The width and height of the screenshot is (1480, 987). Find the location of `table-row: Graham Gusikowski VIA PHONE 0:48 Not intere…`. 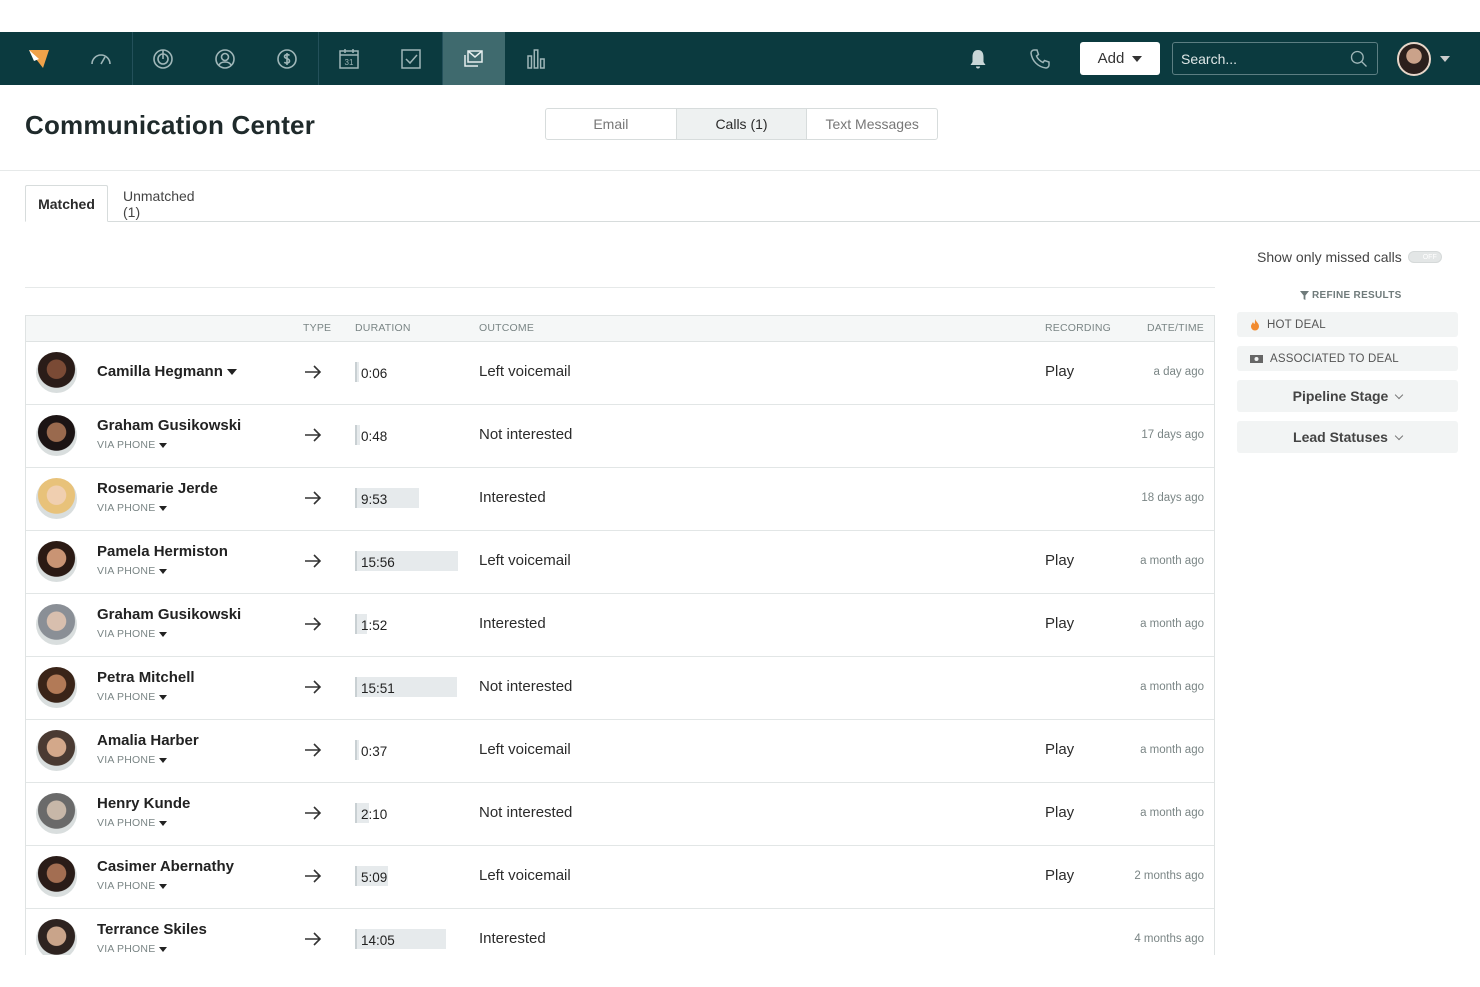

table-row: Graham Gusikowski VIA PHONE 0:48 Not intere… is located at coordinates (620, 436).